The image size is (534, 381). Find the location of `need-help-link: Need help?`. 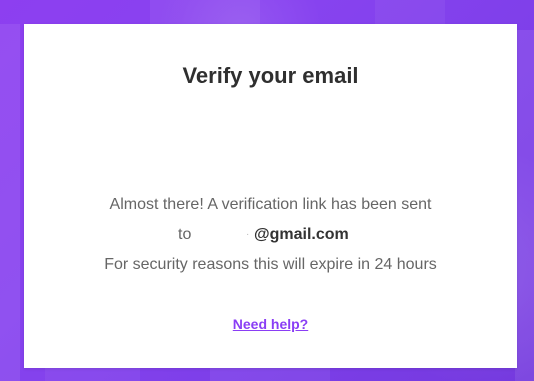

need-help-link: Need help? is located at coordinates (270, 324).